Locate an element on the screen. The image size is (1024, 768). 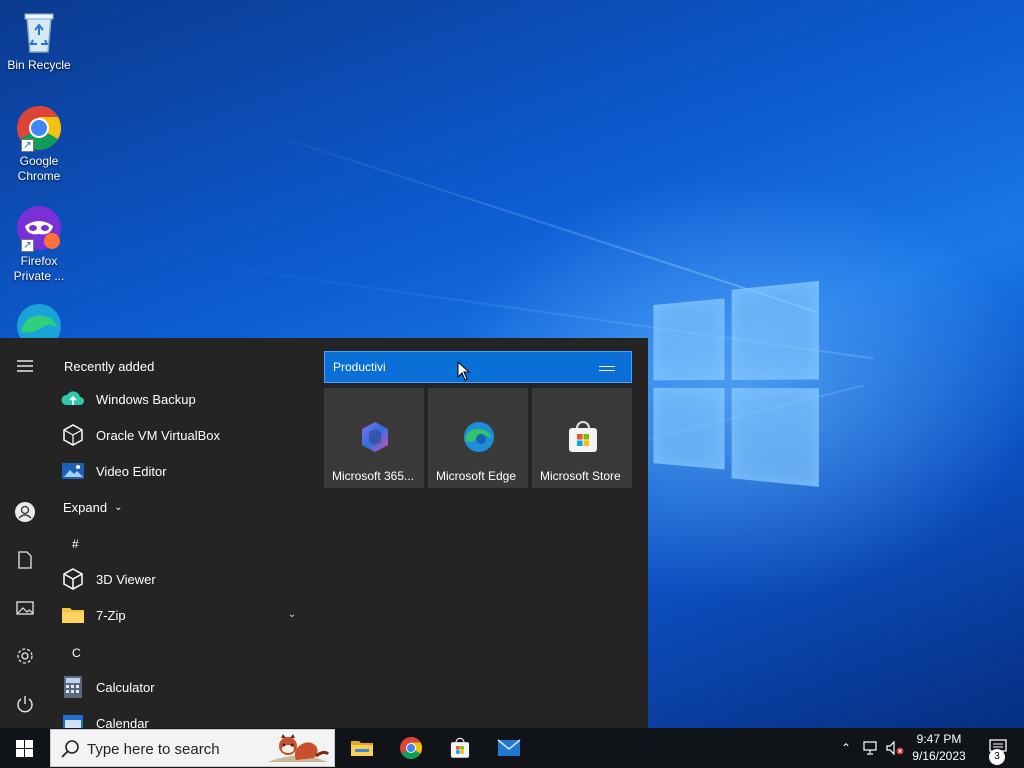
microsoft-365-icon is located at coordinates (375, 437).